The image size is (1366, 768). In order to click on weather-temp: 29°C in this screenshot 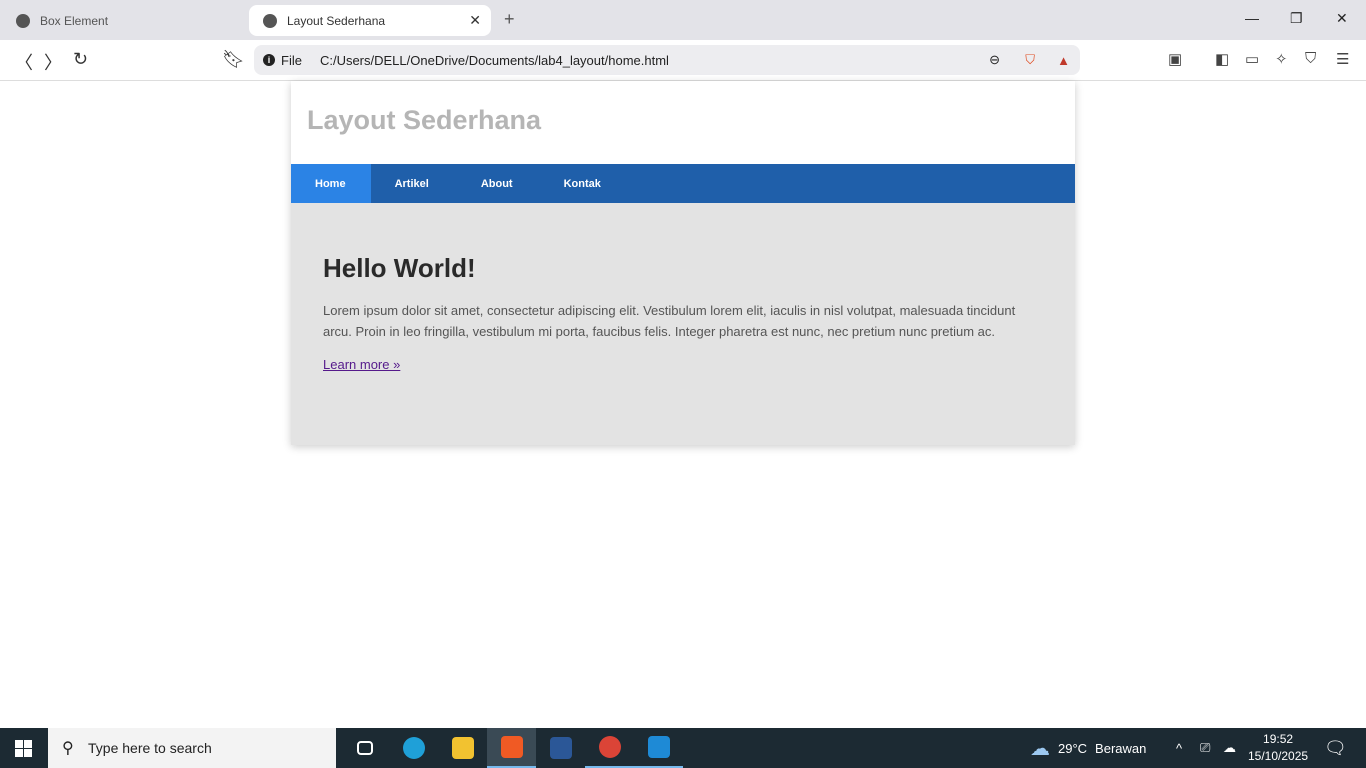, I will do `click(1073, 748)`.